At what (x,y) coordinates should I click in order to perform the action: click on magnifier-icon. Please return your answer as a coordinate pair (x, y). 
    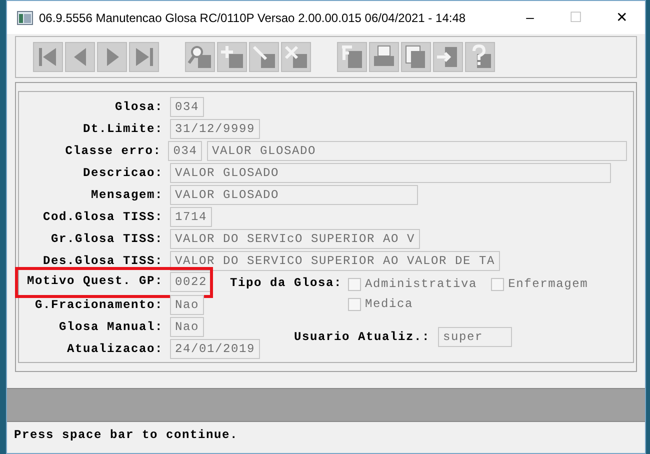
    Looking at the image, I should click on (200, 57).